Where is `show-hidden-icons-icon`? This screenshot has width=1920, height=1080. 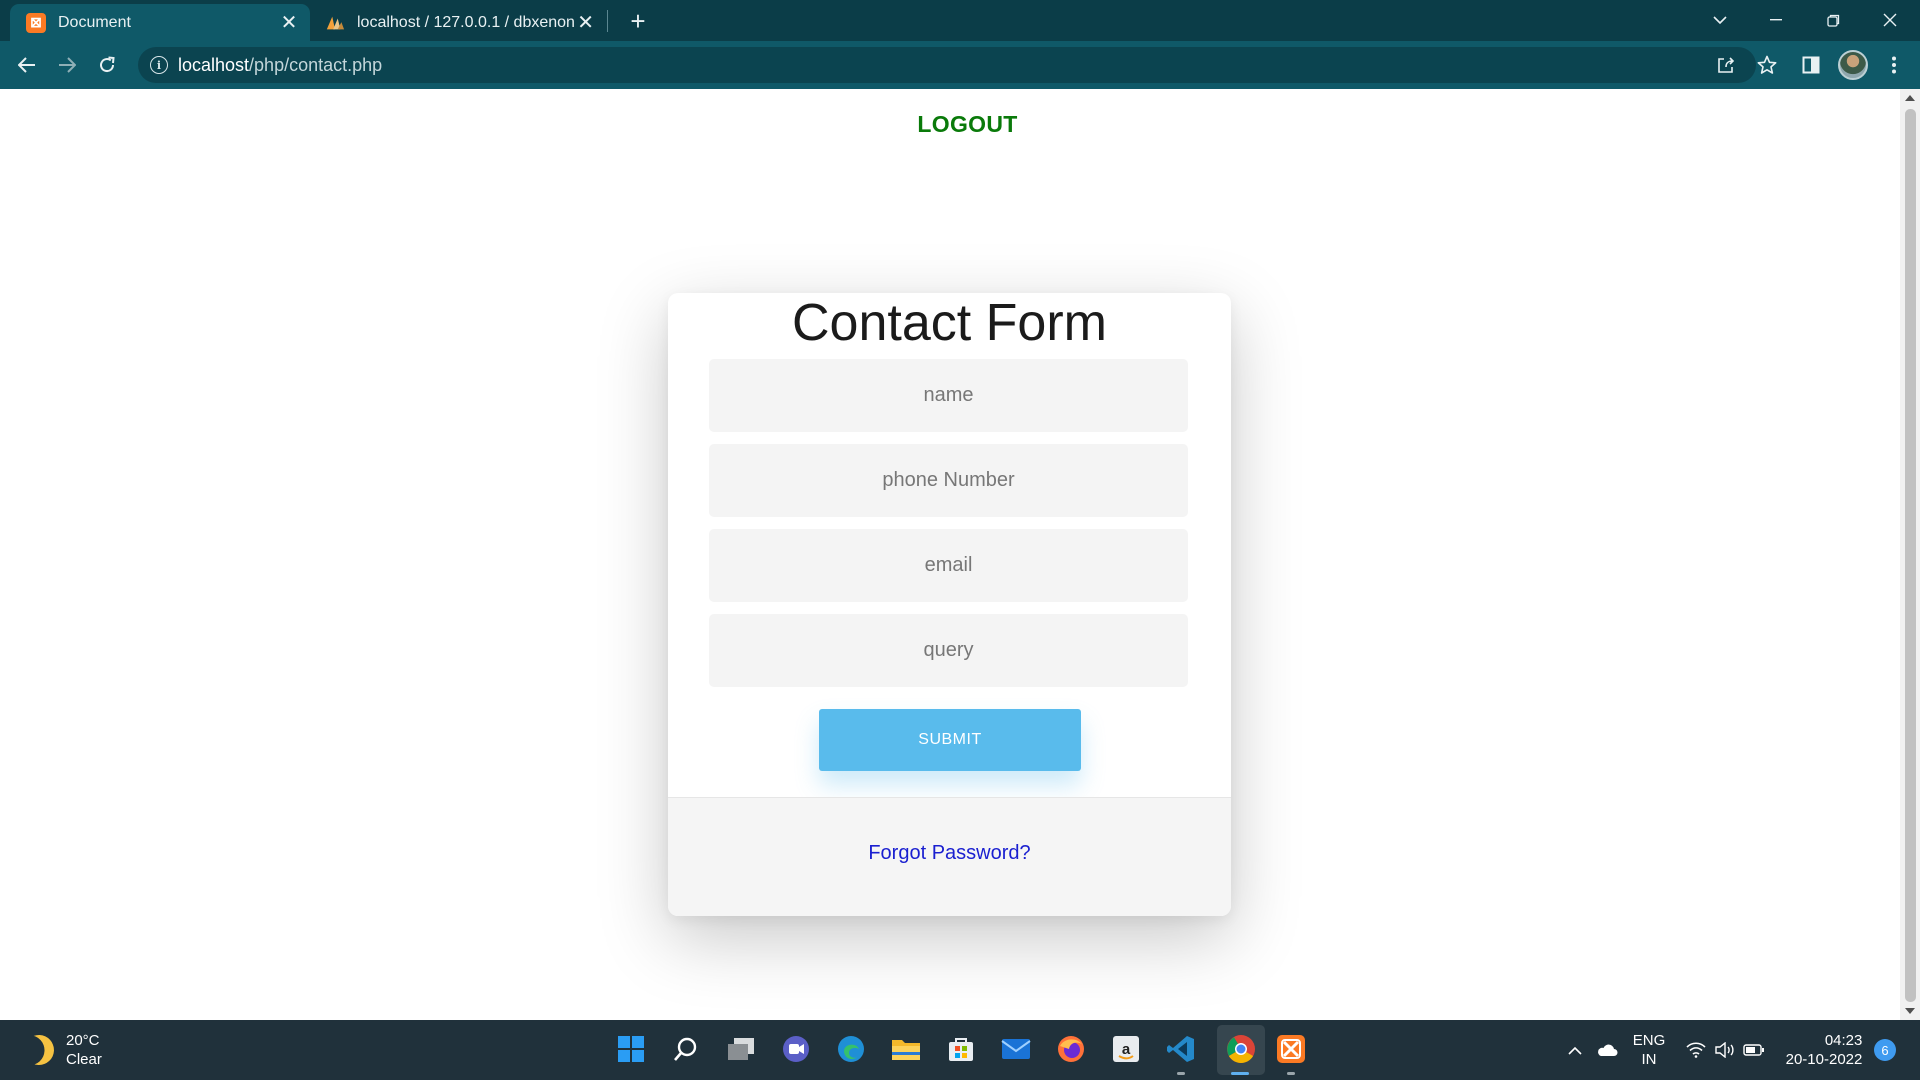
show-hidden-icons-icon is located at coordinates (1575, 1050).